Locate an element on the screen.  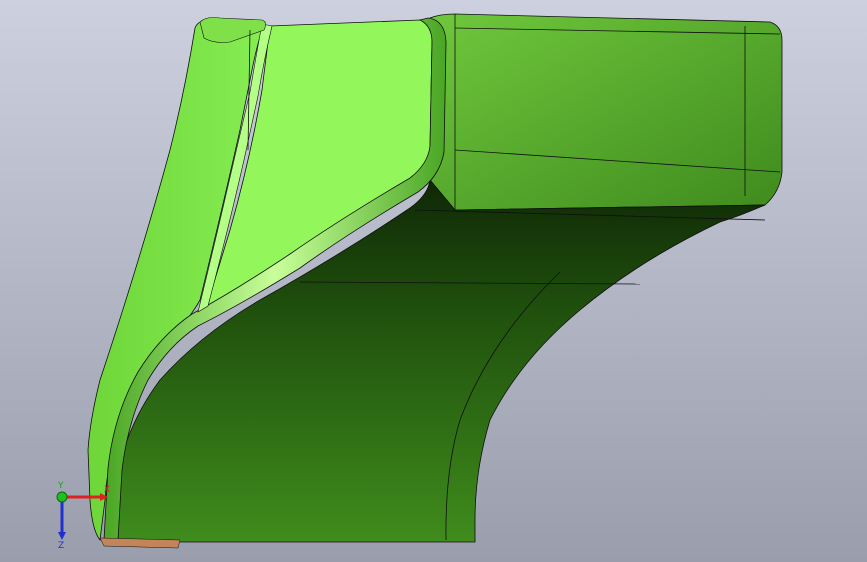
z-axis-label: Z is located at coordinates (61, 545).